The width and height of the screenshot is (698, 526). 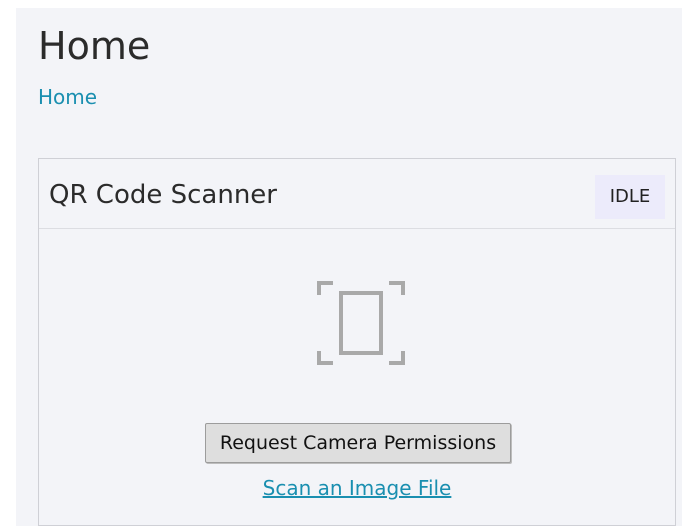 I want to click on scan-corner-top-right, so click(x=397, y=288).